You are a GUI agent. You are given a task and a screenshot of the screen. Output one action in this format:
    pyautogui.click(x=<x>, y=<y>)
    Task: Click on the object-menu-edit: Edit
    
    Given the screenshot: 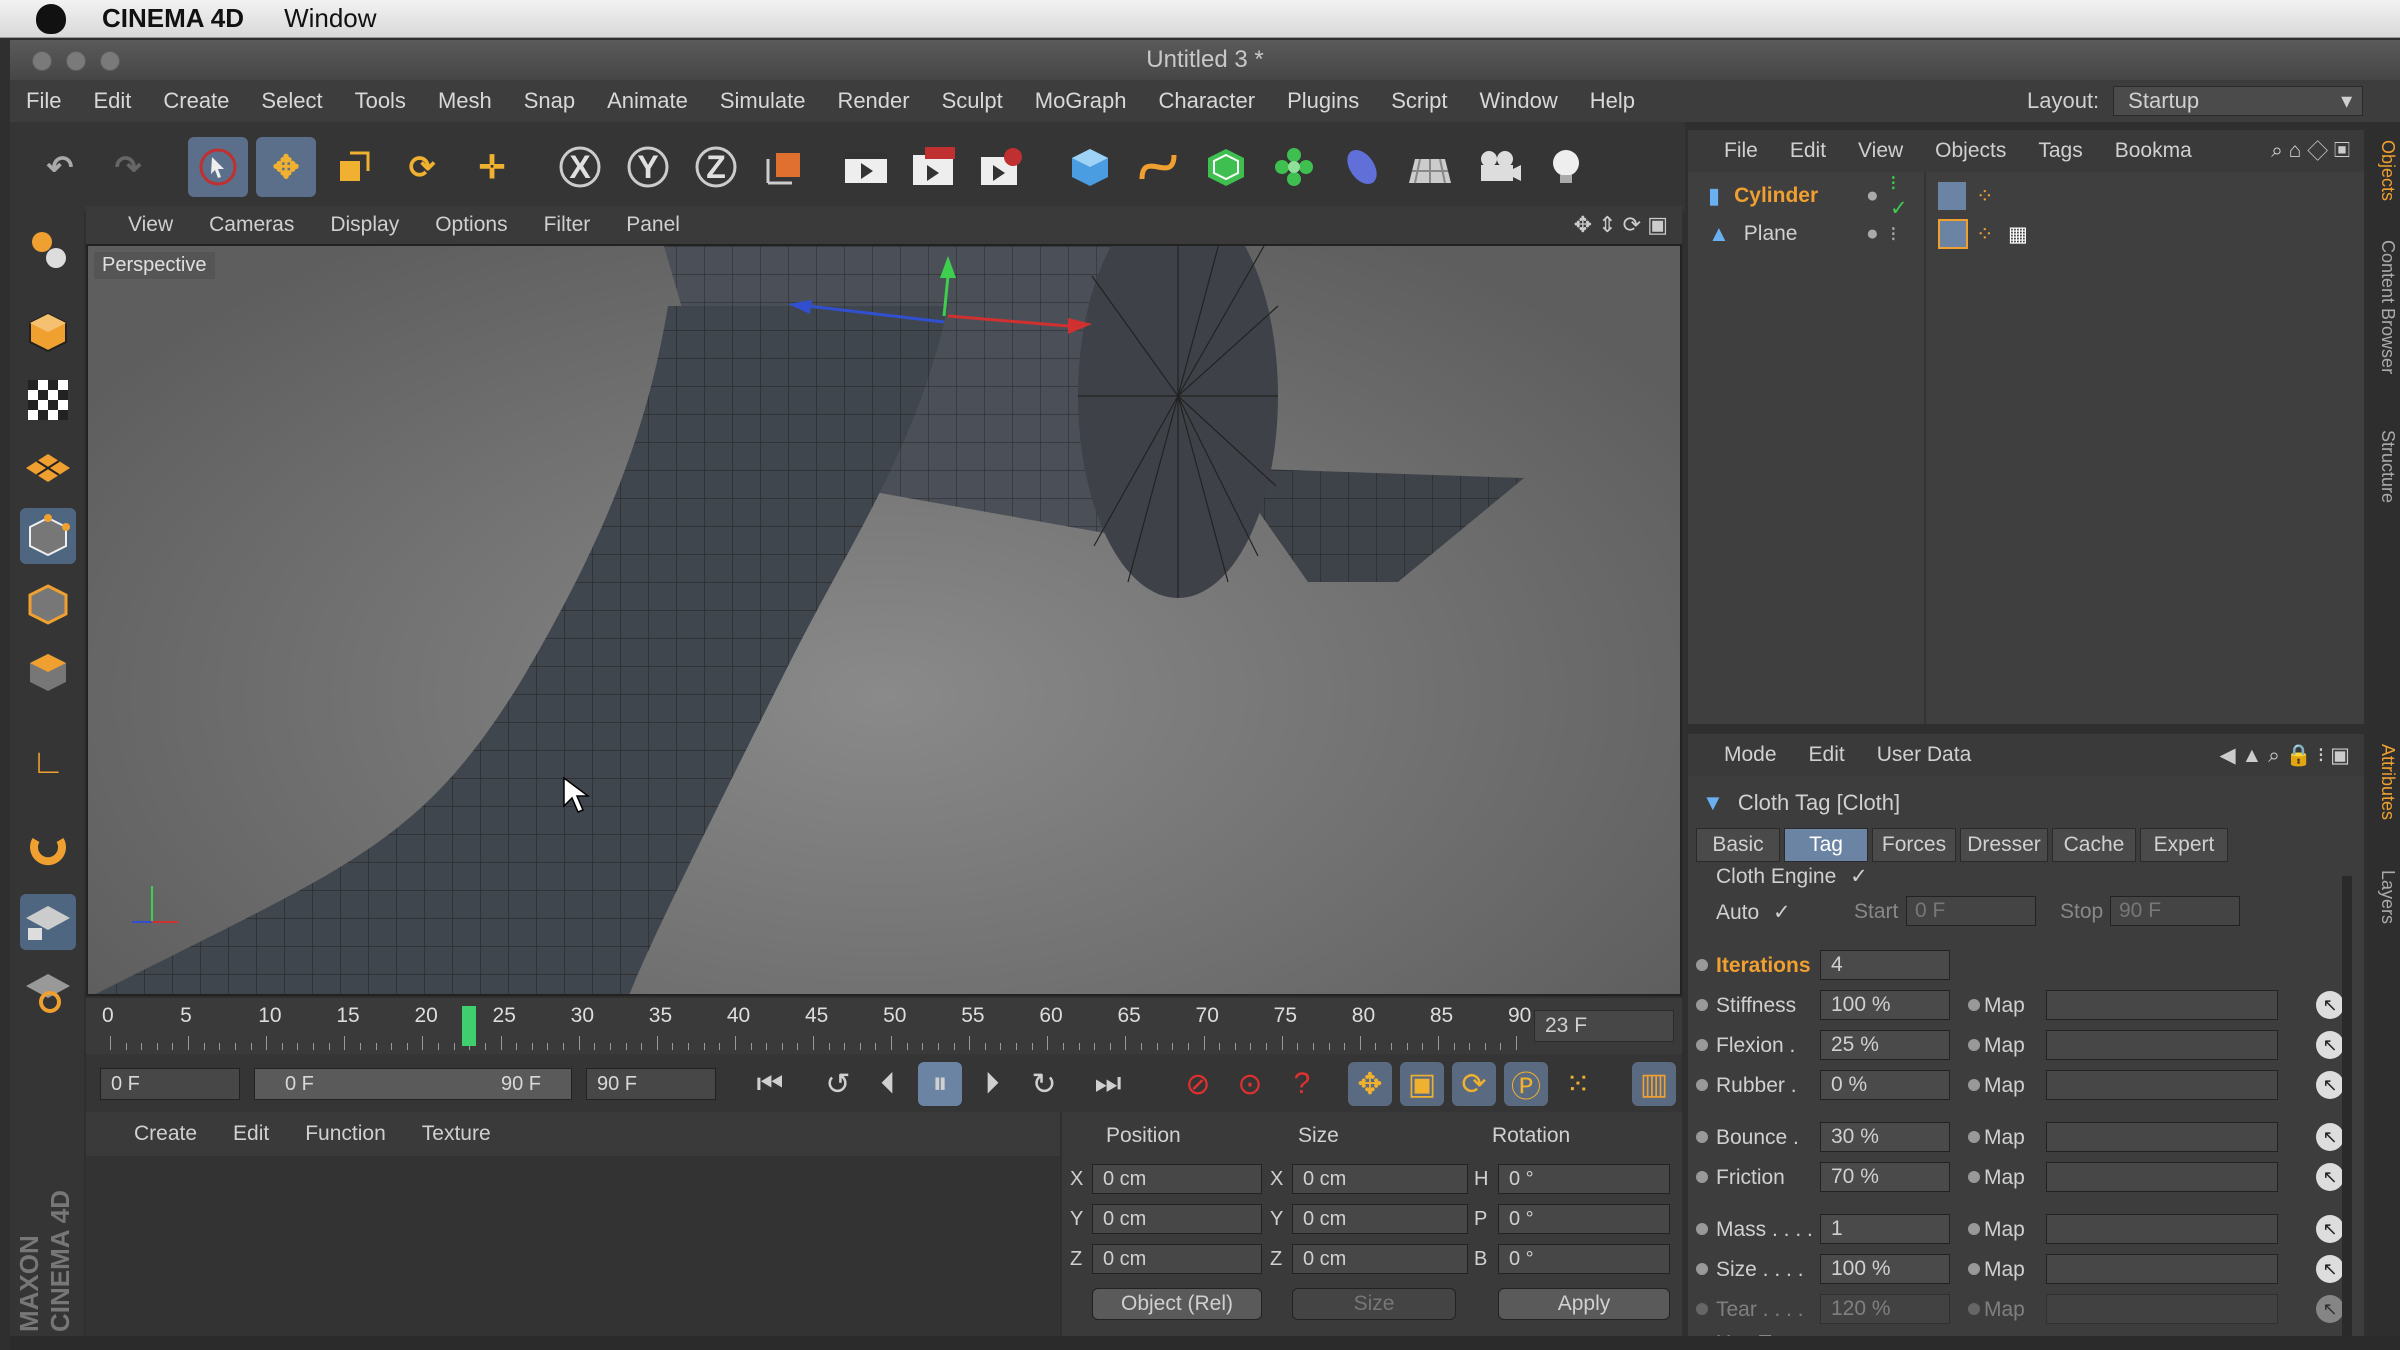 What is the action you would take?
    pyautogui.click(x=1808, y=151)
    